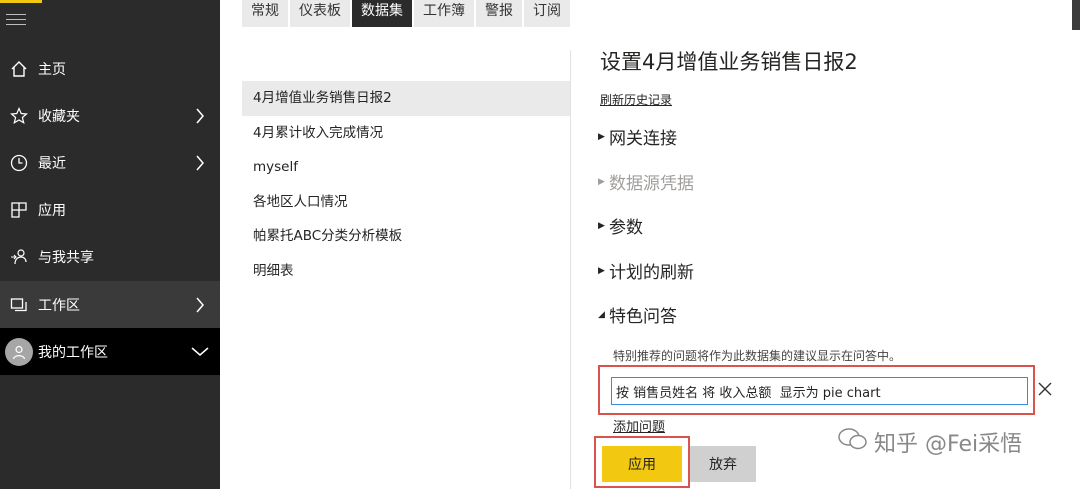 The image size is (1080, 489). What do you see at coordinates (651, 184) in the screenshot?
I see `section-label: 数据源凭据` at bounding box center [651, 184].